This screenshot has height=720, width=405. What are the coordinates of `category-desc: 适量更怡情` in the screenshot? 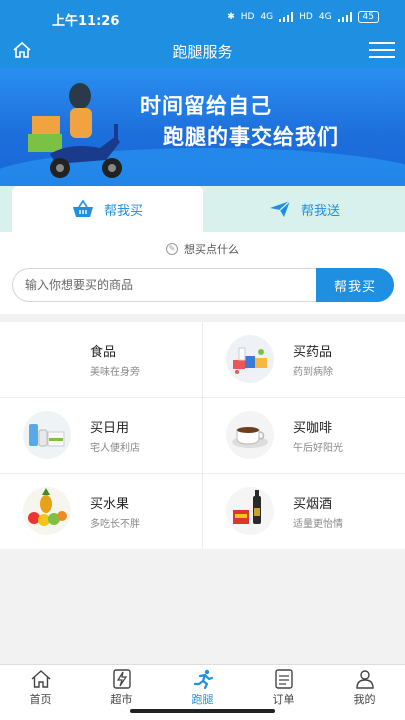 It's located at (318, 524).